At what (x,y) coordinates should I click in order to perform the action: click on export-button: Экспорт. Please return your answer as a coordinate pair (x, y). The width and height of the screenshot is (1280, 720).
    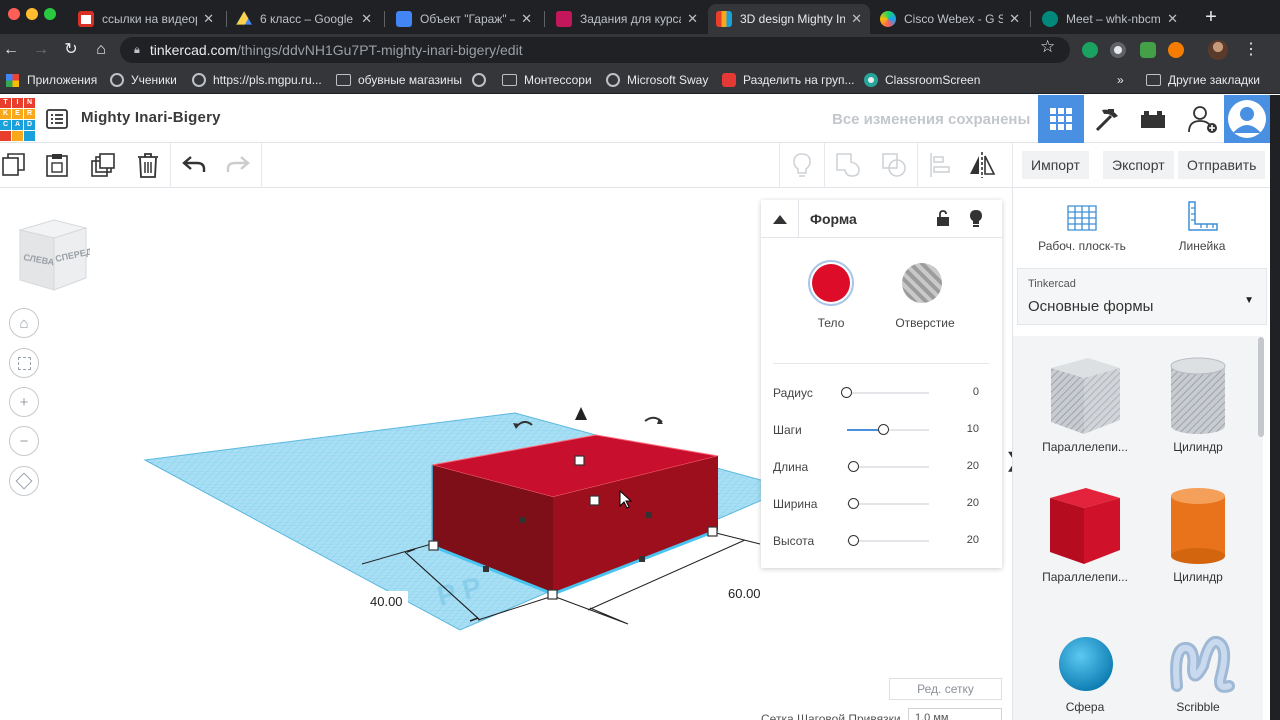
    Looking at the image, I should click on (1138, 165).